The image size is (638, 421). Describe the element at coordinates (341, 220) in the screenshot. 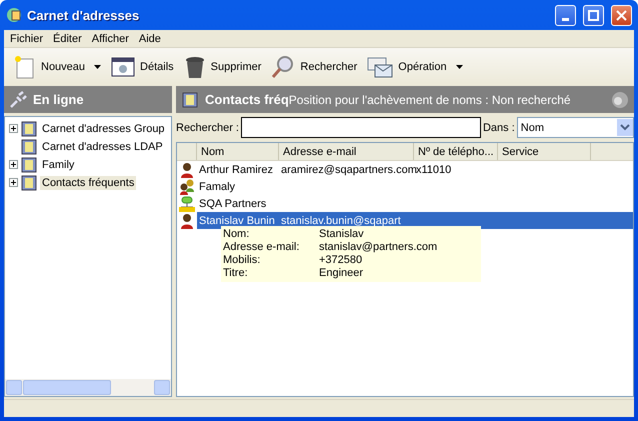

I see `table-cell-text: stanislav.bunin@sqapart` at that location.